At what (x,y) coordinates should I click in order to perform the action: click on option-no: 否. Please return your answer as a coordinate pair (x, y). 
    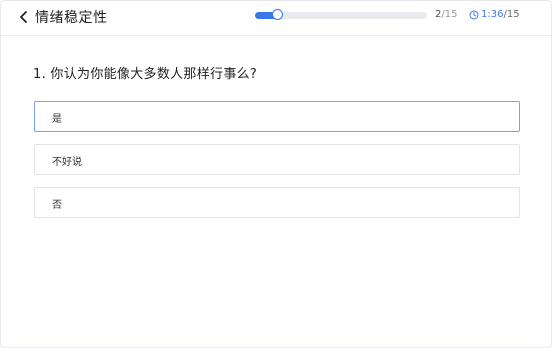
    Looking at the image, I should click on (277, 202).